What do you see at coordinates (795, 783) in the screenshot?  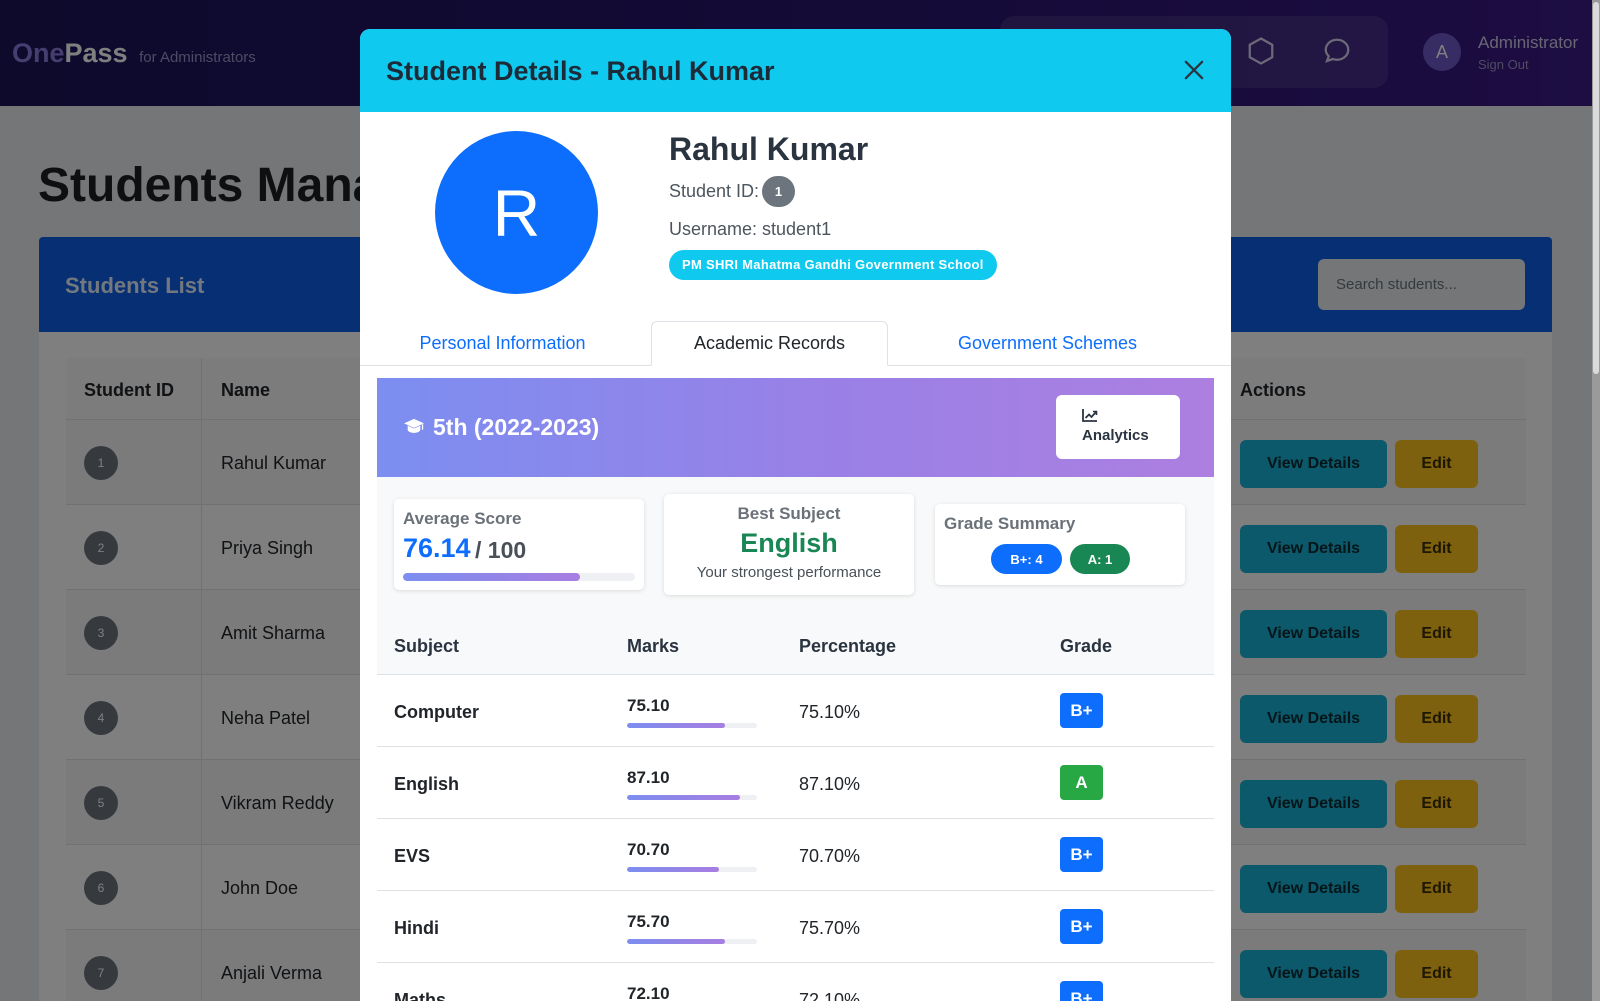 I see `subject-row: English 87.10 87.10% A` at bounding box center [795, 783].